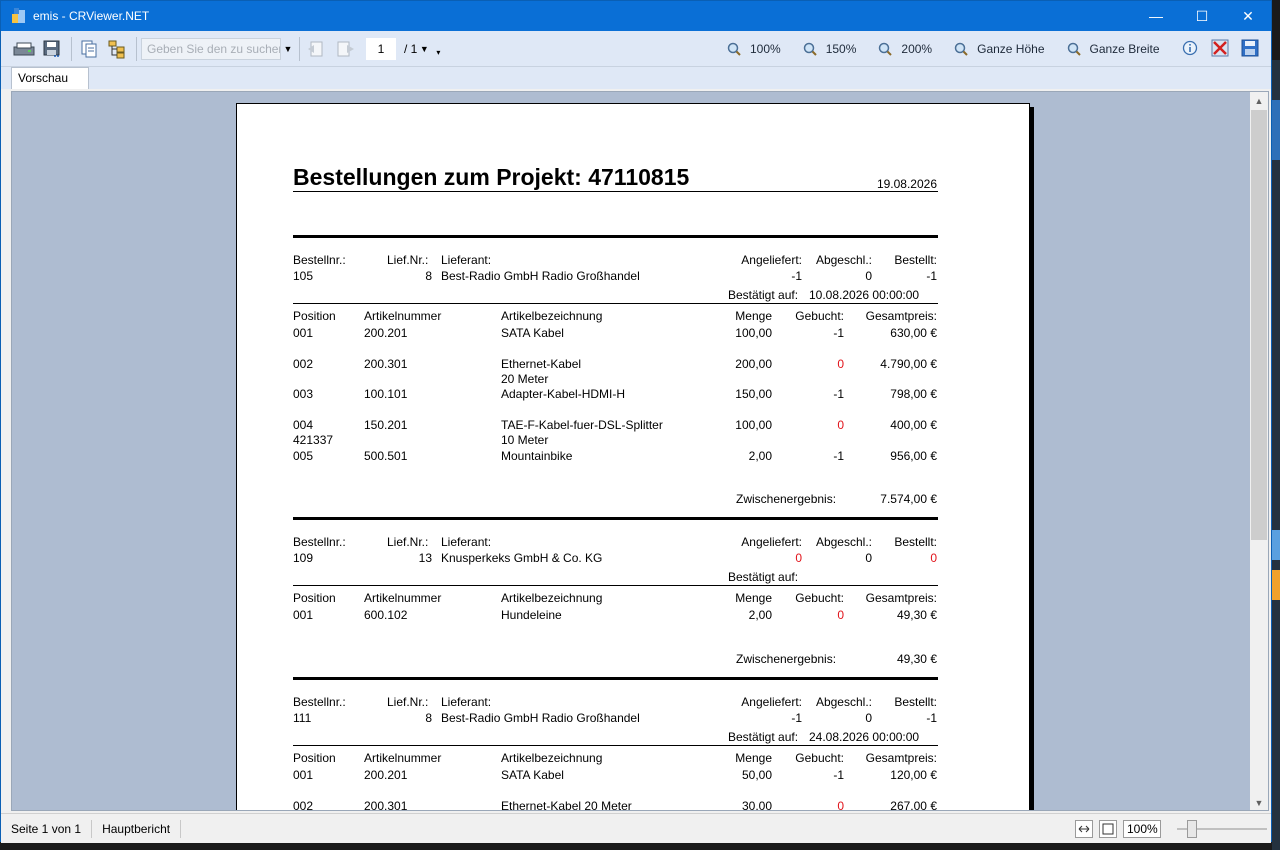 This screenshot has height=850, width=1280. I want to click on subtotal-value: 7.574,00 €, so click(908, 499).